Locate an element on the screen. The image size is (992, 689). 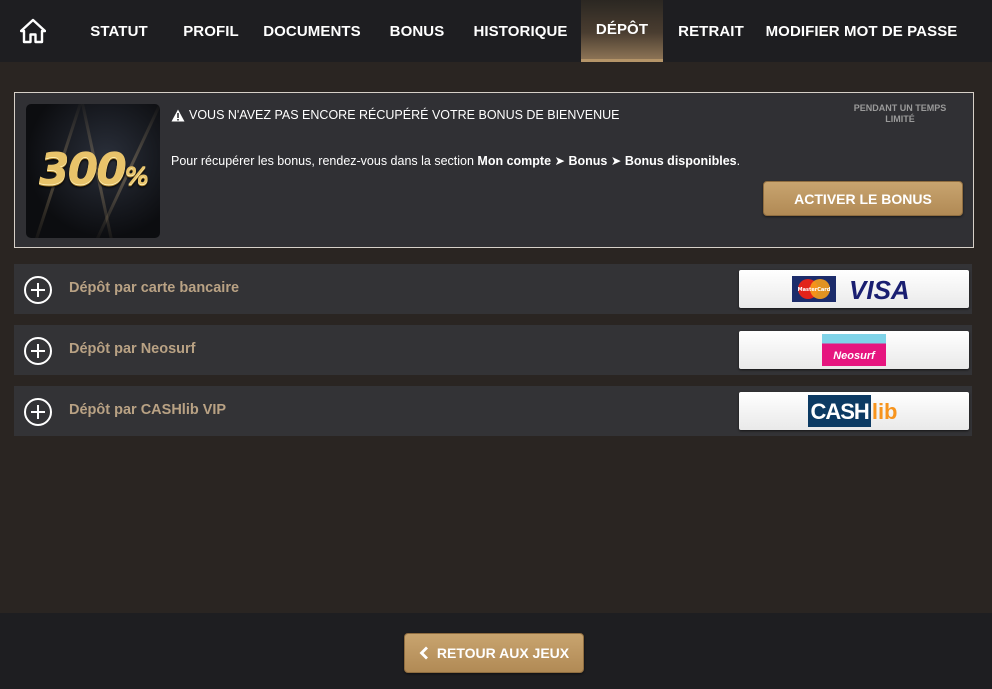
home-button is located at coordinates (33, 31).